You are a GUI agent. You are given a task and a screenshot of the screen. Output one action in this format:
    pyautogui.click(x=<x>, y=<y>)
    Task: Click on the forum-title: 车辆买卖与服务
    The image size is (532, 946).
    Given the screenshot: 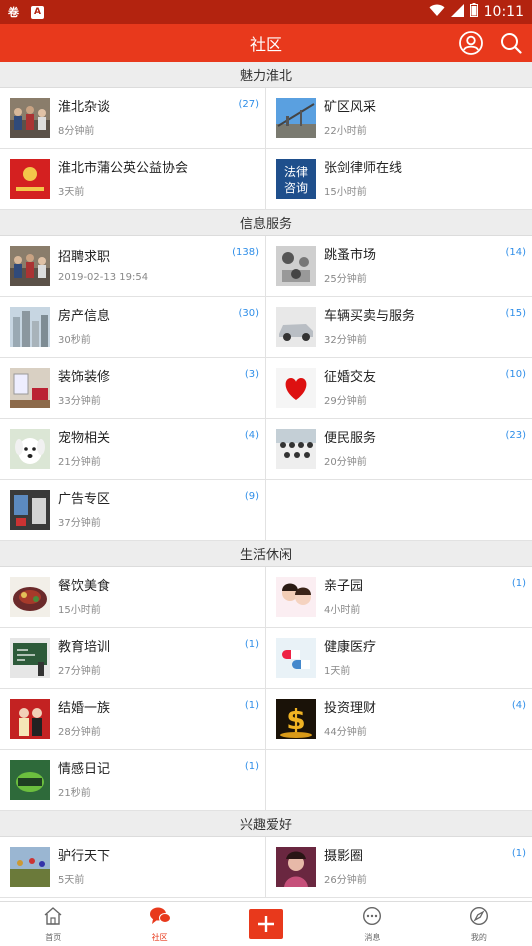 What is the action you would take?
    pyautogui.click(x=370, y=316)
    